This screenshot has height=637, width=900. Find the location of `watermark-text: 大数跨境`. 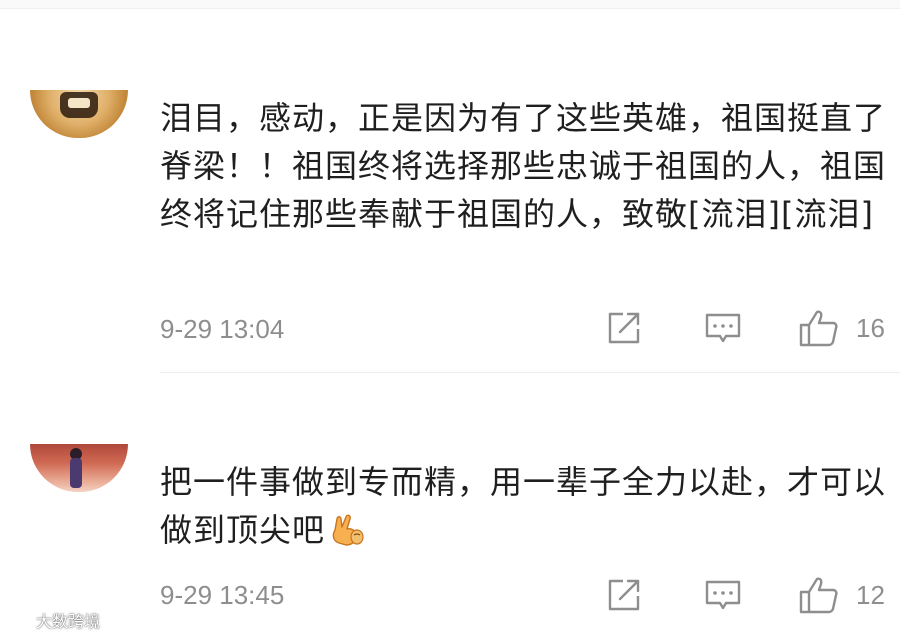

watermark-text: 大数跨境 is located at coordinates (68, 621).